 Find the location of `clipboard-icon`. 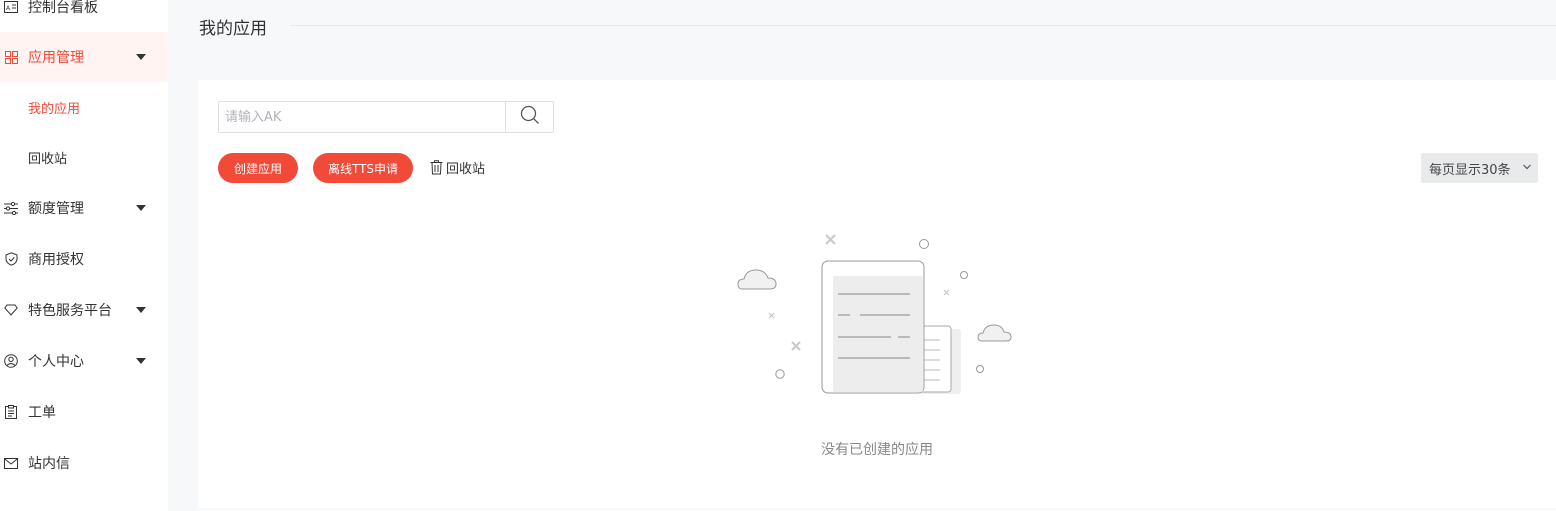

clipboard-icon is located at coordinates (11, 412).